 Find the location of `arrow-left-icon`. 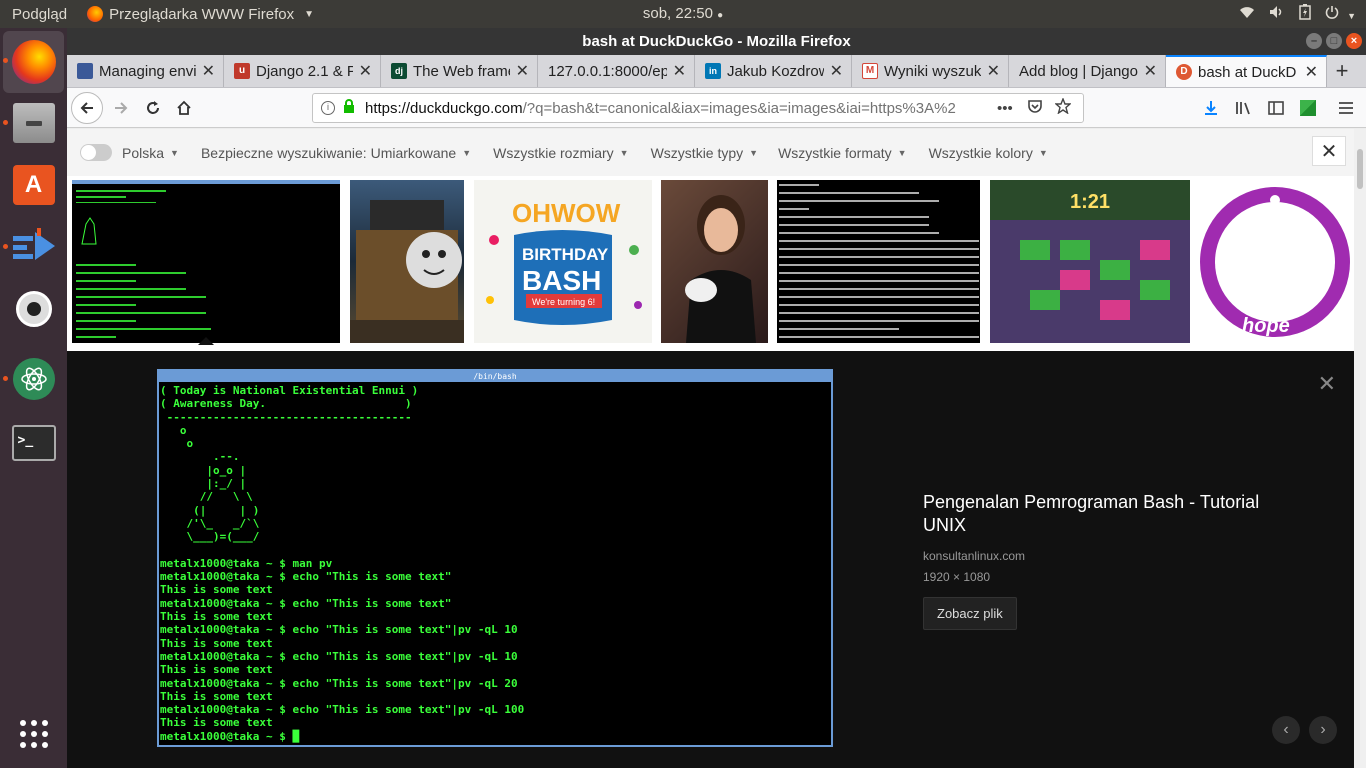

arrow-left-icon is located at coordinates (86, 108).